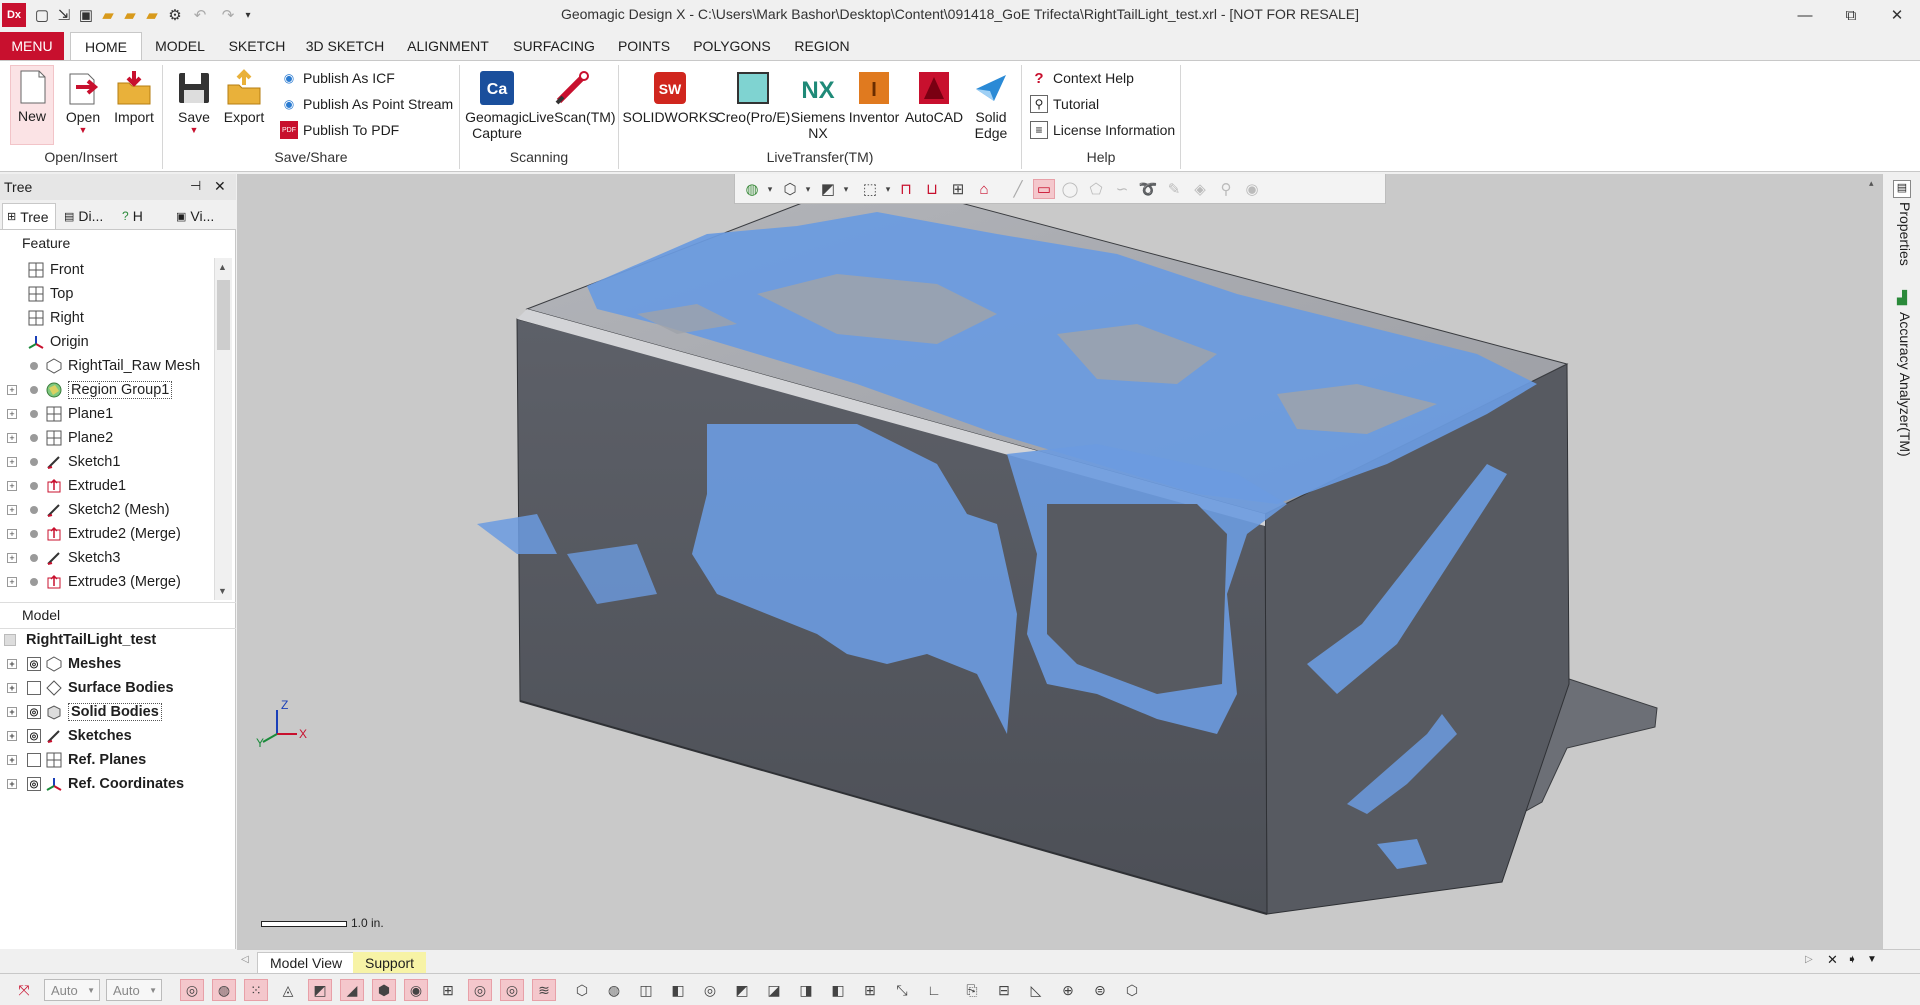  I want to click on snap-icon: ⬡, so click(582, 990).